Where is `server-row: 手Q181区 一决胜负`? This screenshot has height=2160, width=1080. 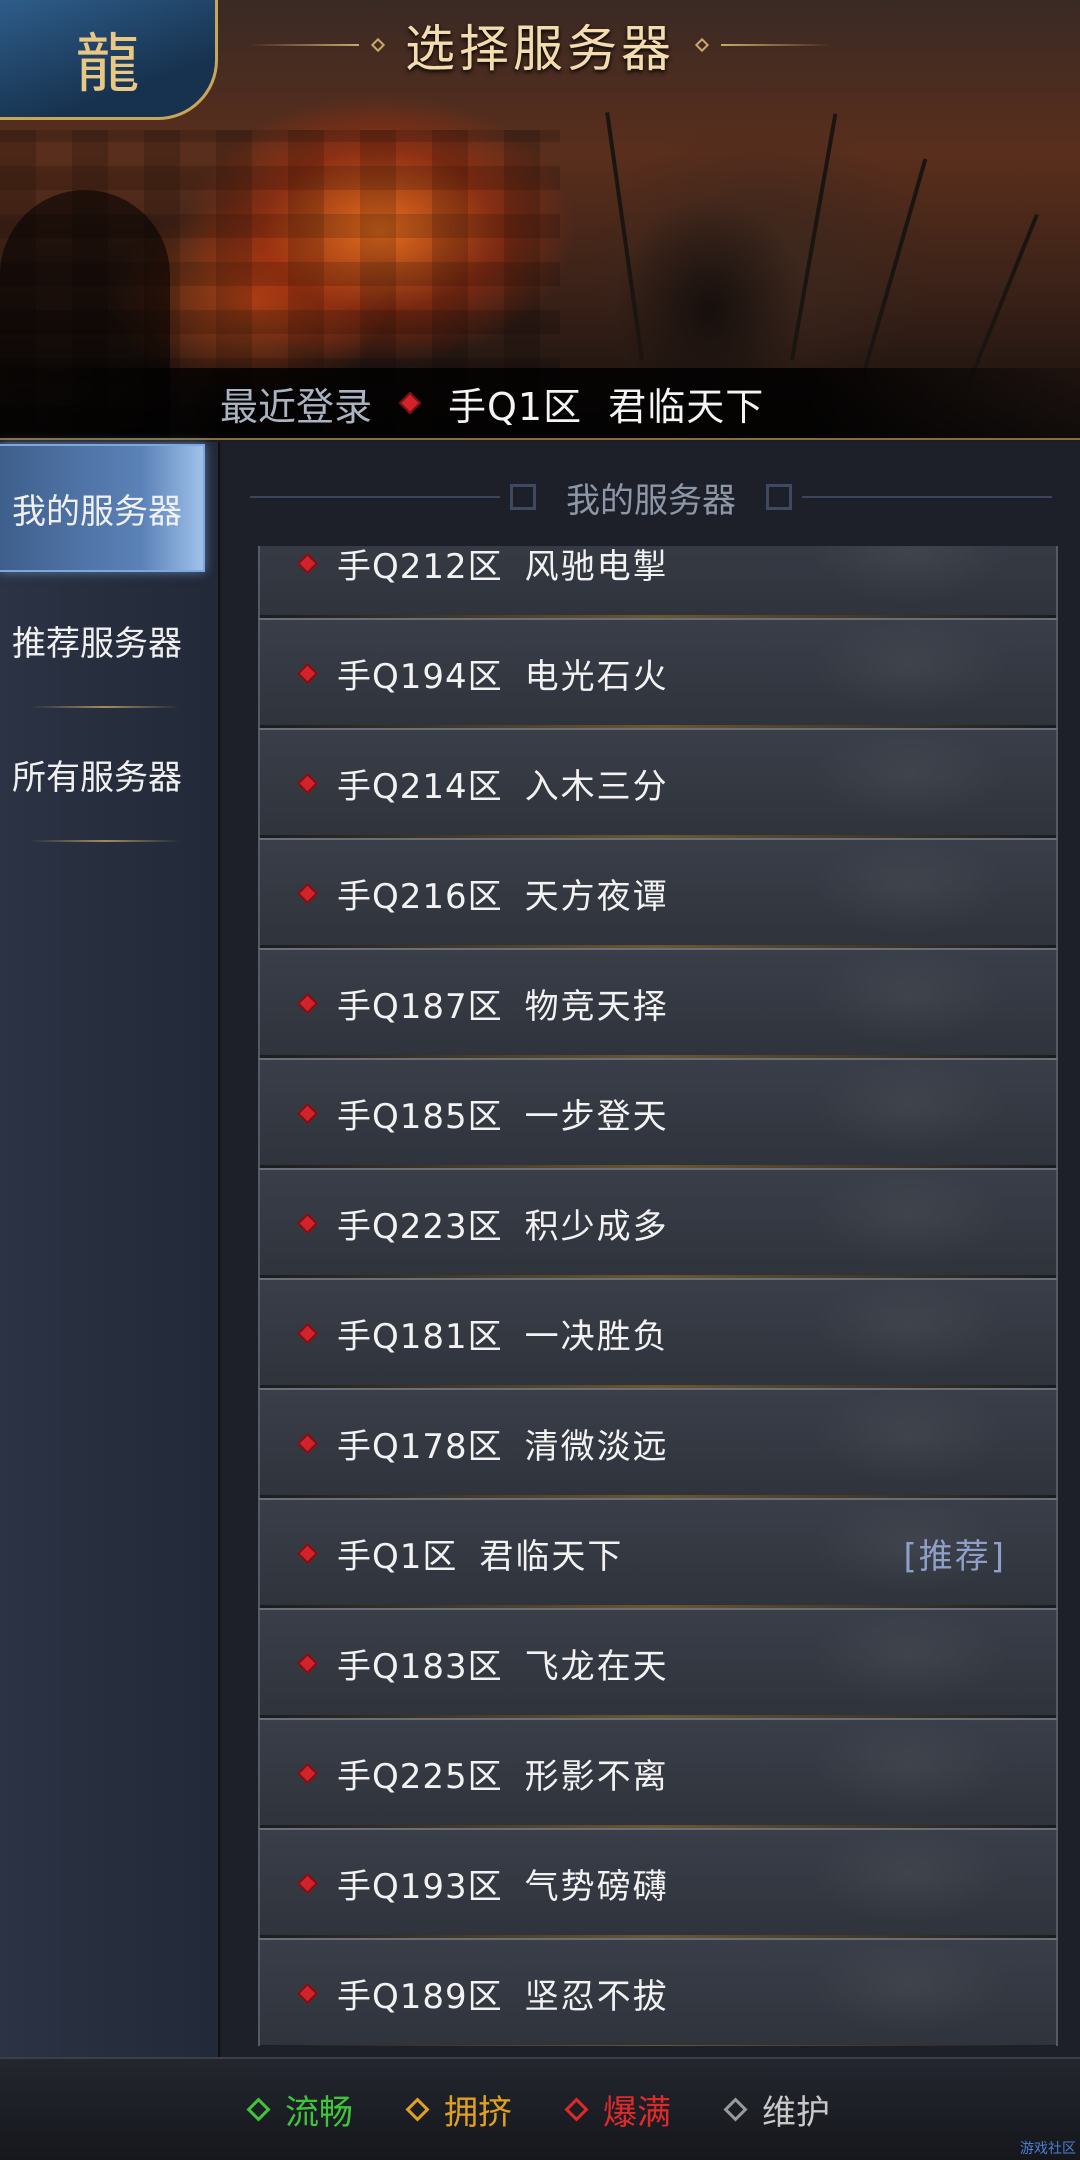 server-row: 手Q181区 一决胜负 is located at coordinates (658, 1333).